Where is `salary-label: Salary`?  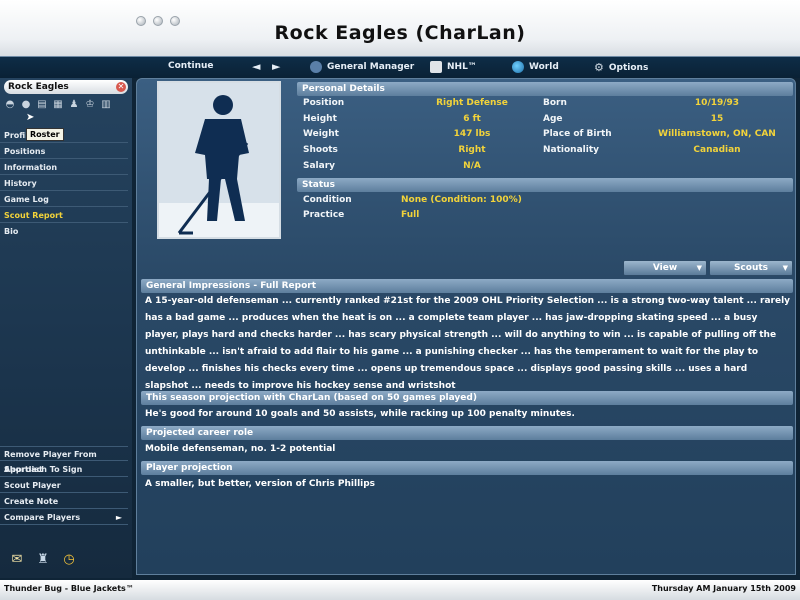 salary-label: Salary is located at coordinates (319, 166).